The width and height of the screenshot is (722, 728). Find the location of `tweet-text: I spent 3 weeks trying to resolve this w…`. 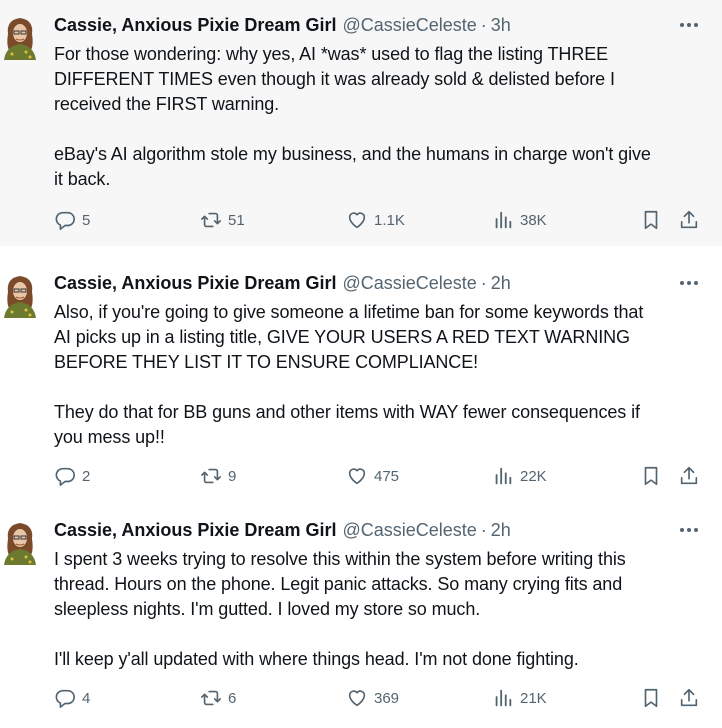

tweet-text: I spent 3 weeks trying to resolve this w… is located at coordinates (340, 609).